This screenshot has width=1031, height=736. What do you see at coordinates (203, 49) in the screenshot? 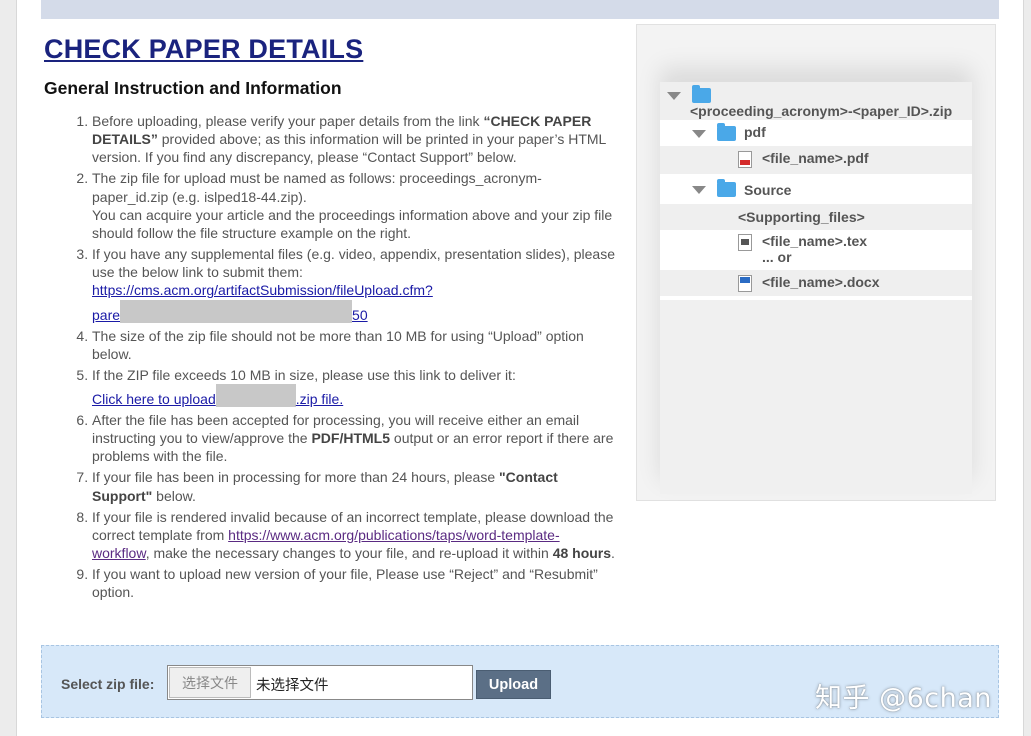
I see `page-title: CHECK PAPER DETAILS` at bounding box center [203, 49].